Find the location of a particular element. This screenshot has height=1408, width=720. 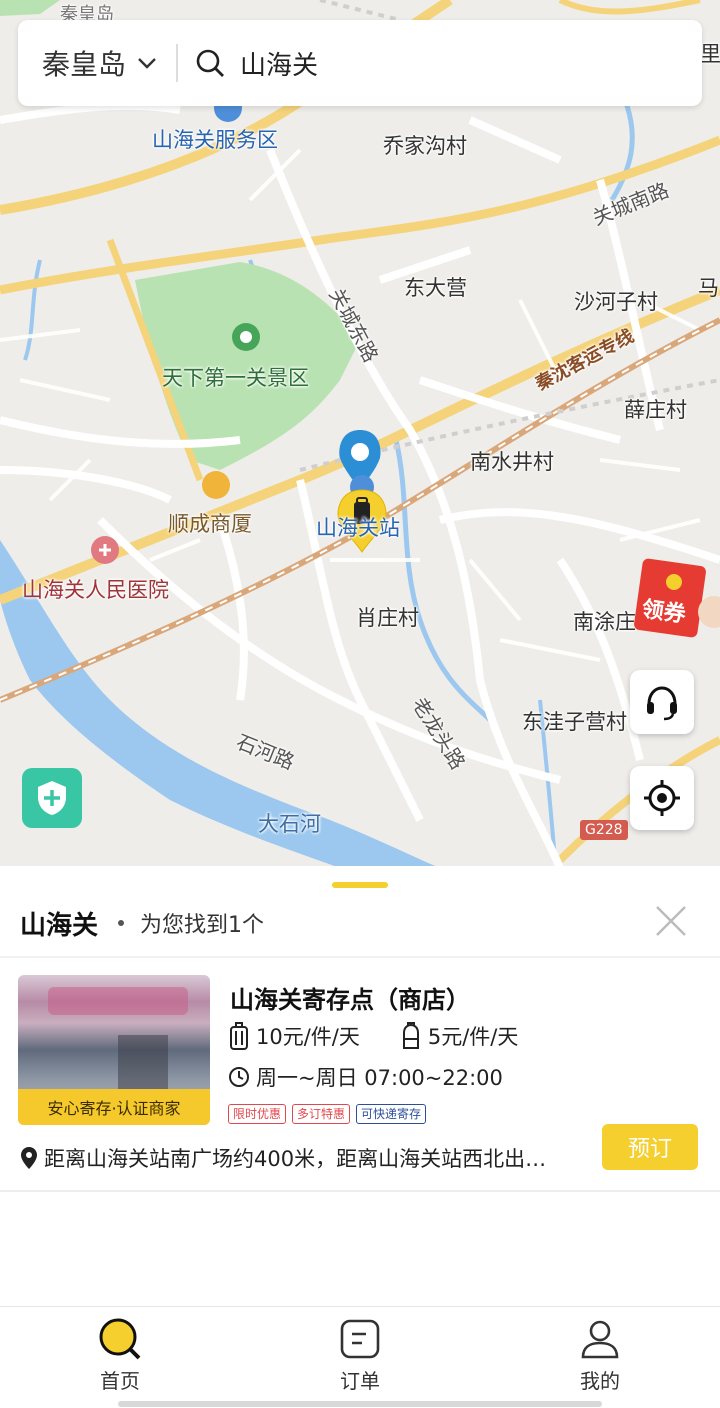

suitcase-icon is located at coordinates (239, 1036).